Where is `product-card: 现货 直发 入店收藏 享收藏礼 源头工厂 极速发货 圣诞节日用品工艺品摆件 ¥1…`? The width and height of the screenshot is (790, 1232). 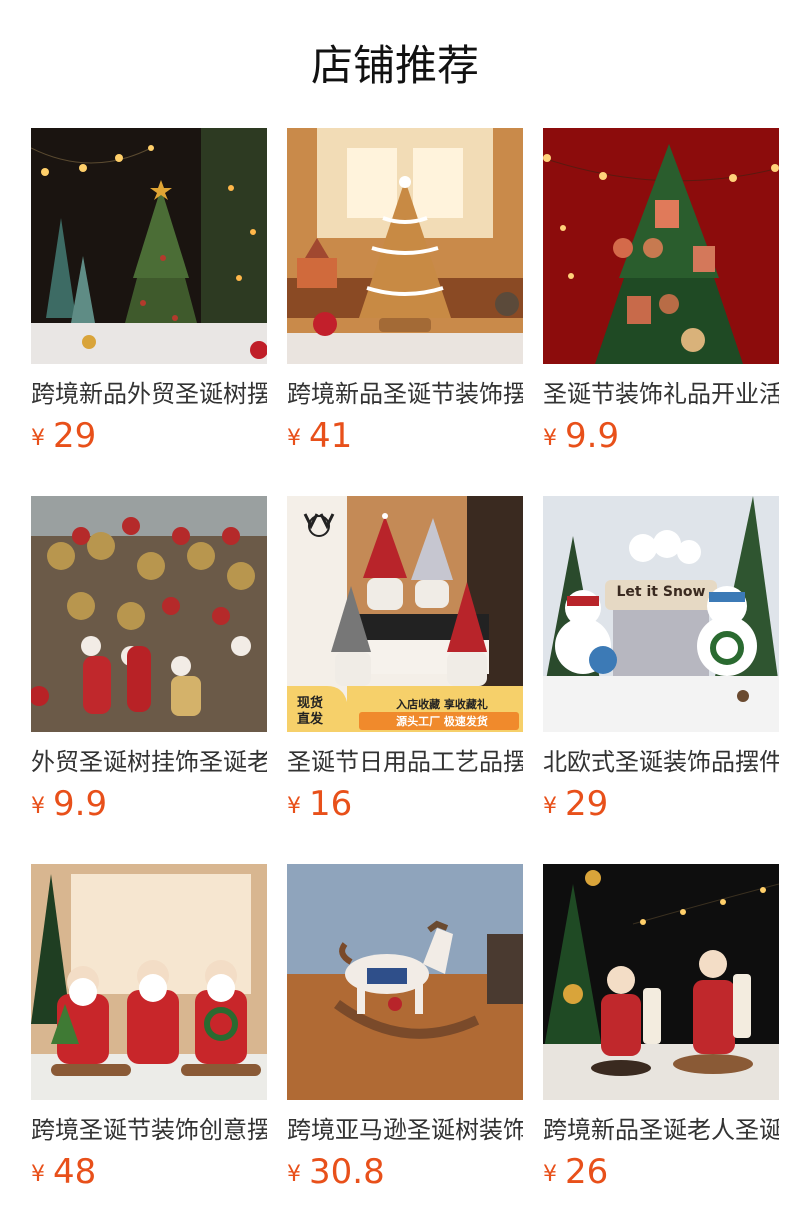
product-card: 现货 直发 入店收藏 享收藏礼 源头工厂 极速发货 圣诞节日用品工艺品摆件 ¥1… is located at coordinates (405, 661).